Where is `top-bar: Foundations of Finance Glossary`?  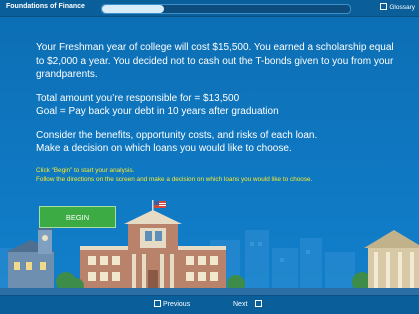 top-bar: Foundations of Finance Glossary is located at coordinates (209, 8).